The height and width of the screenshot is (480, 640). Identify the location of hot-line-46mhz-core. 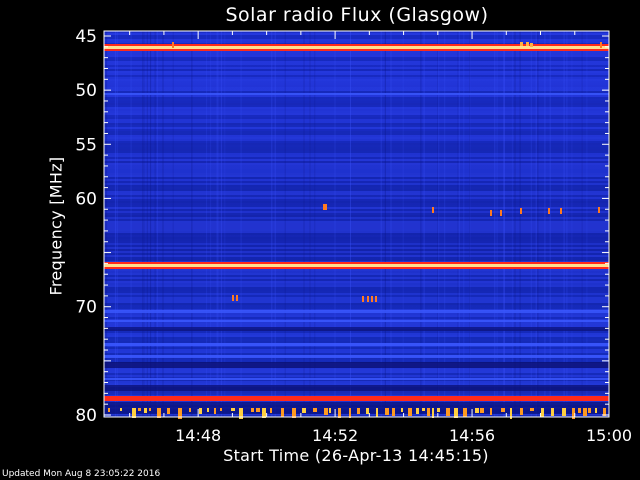
(356, 47).